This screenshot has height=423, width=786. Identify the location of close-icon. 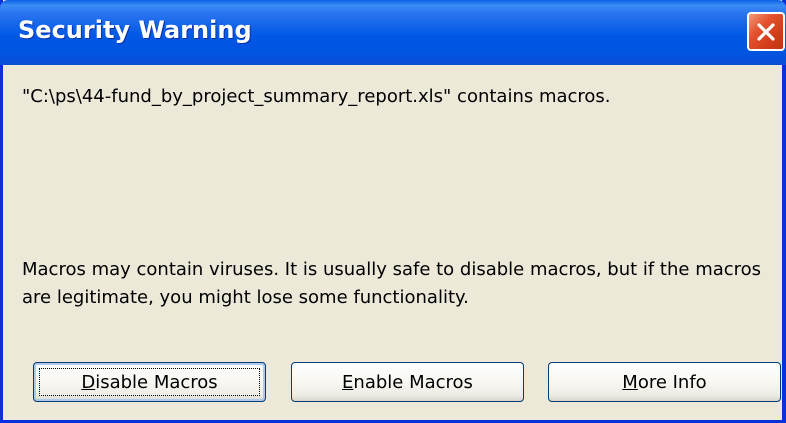
(766, 31).